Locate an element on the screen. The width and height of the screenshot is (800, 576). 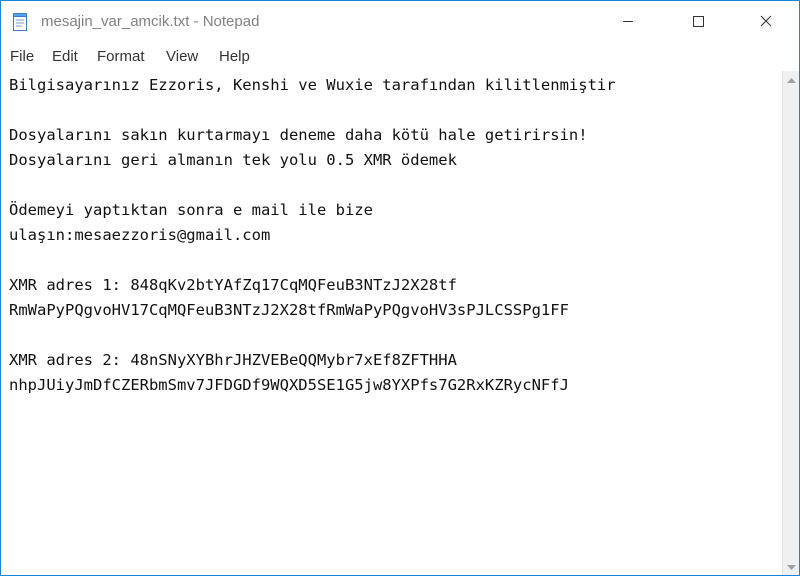
menu-file: File is located at coordinates (22, 56).